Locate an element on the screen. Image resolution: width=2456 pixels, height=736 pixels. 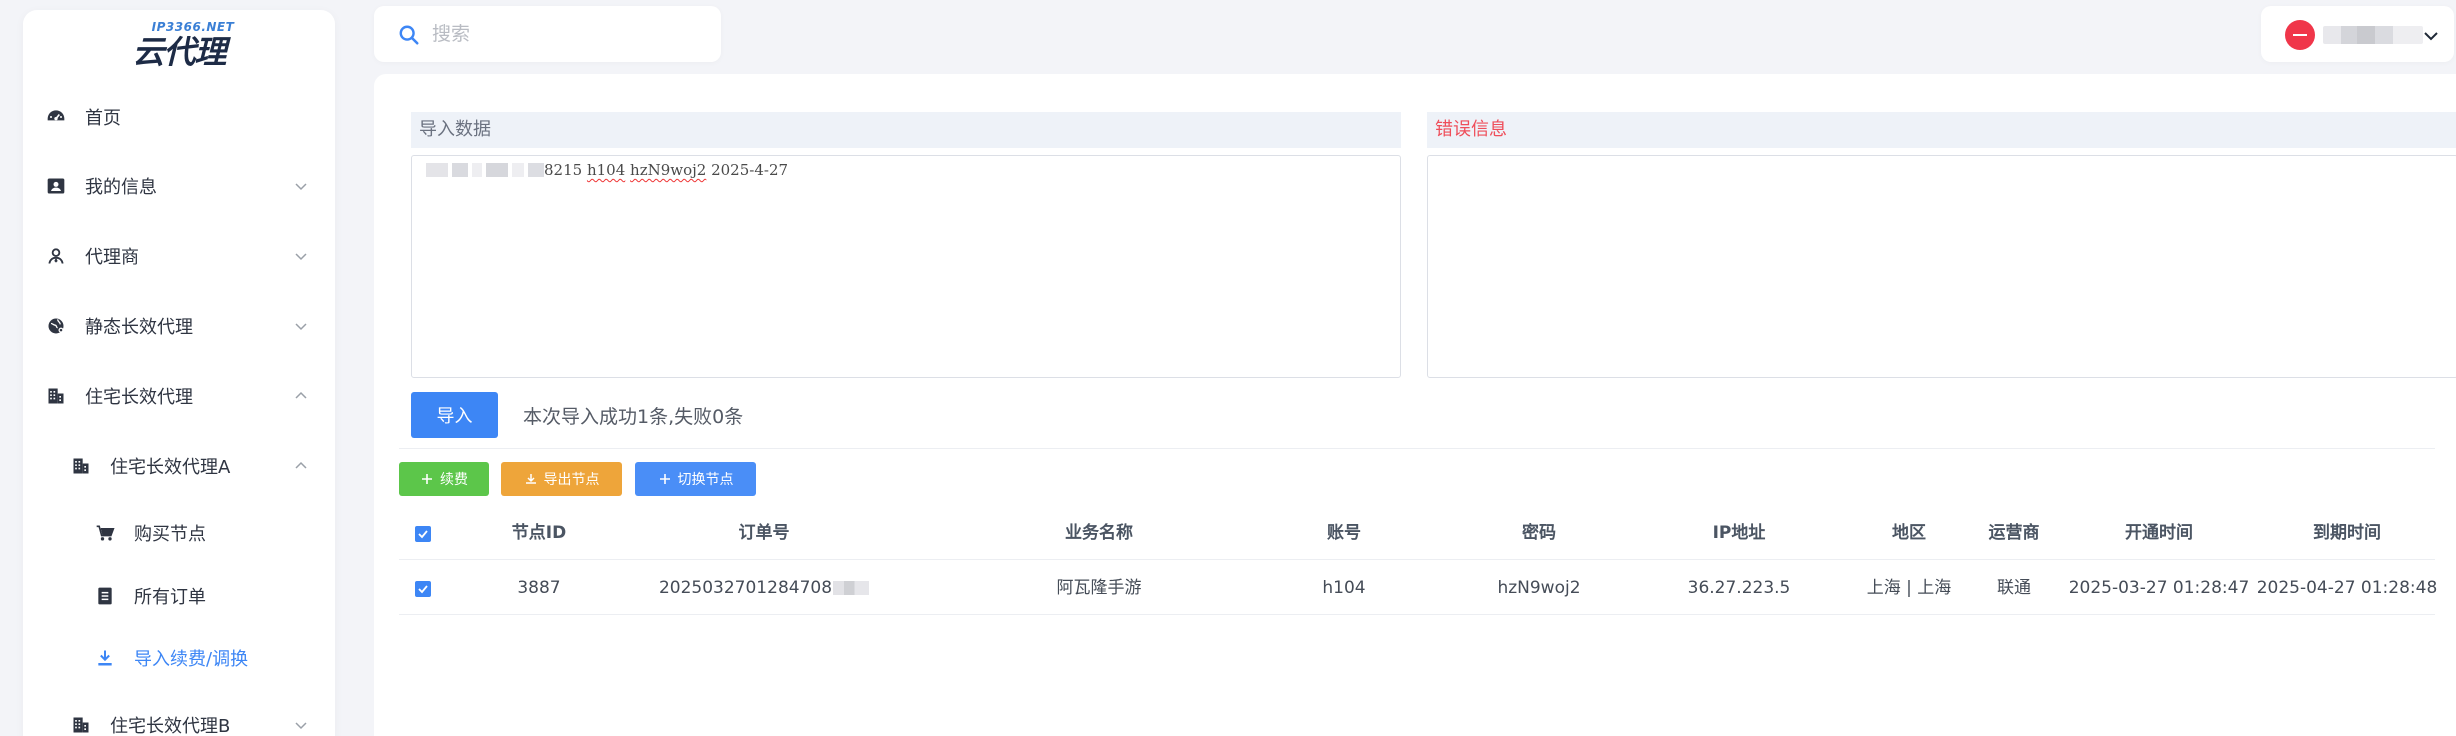
globe-icon is located at coordinates (56, 326).